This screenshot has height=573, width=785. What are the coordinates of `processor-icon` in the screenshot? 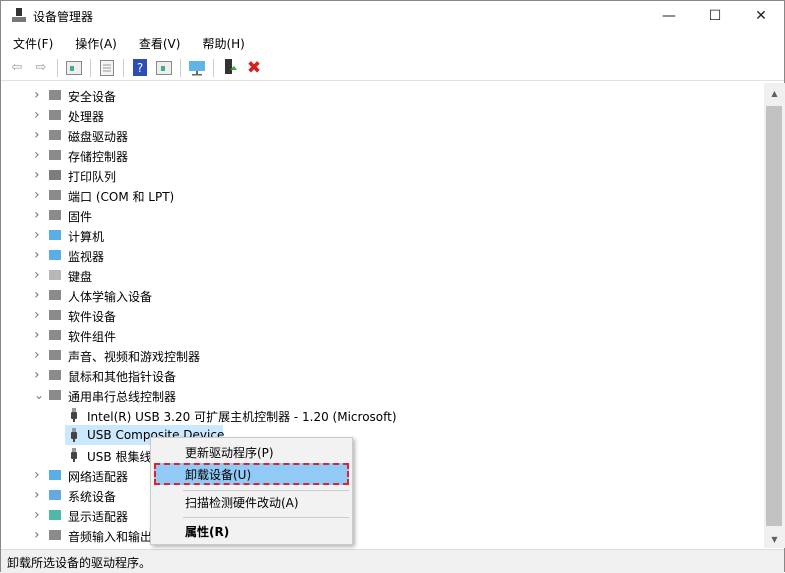 It's located at (55, 115).